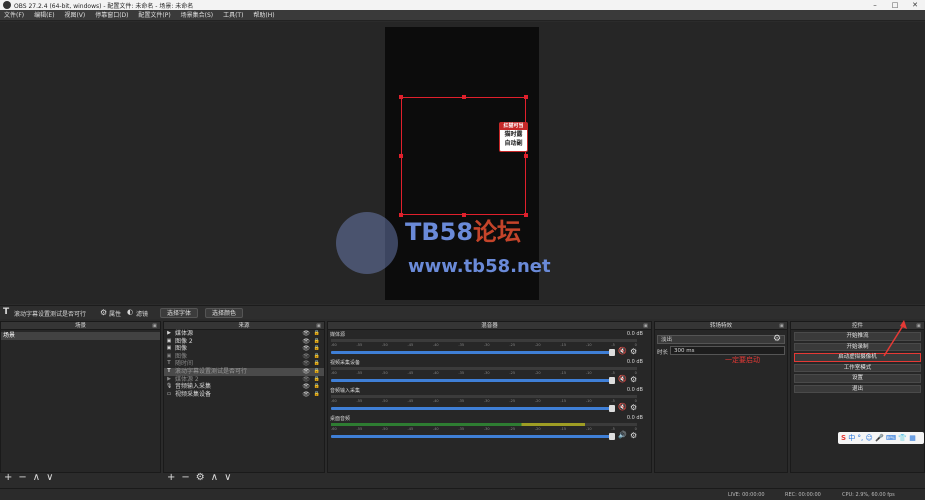 Image resolution: width=925 pixels, height=500 pixels. I want to click on studio-mode-button: 工作室模式, so click(857, 367).